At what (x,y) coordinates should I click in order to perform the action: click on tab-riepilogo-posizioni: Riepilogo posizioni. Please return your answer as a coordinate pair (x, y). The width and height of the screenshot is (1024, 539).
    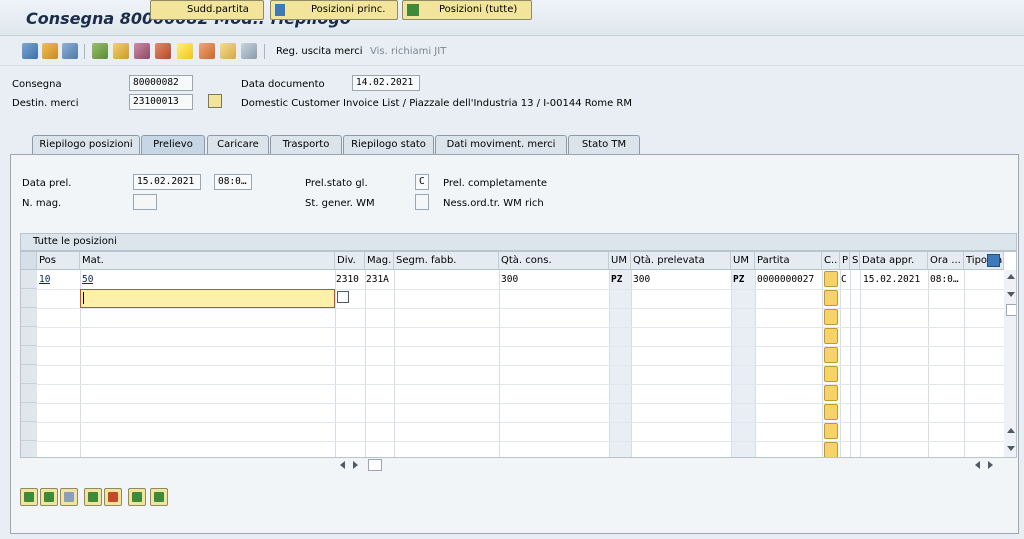
    Looking at the image, I should click on (86, 145).